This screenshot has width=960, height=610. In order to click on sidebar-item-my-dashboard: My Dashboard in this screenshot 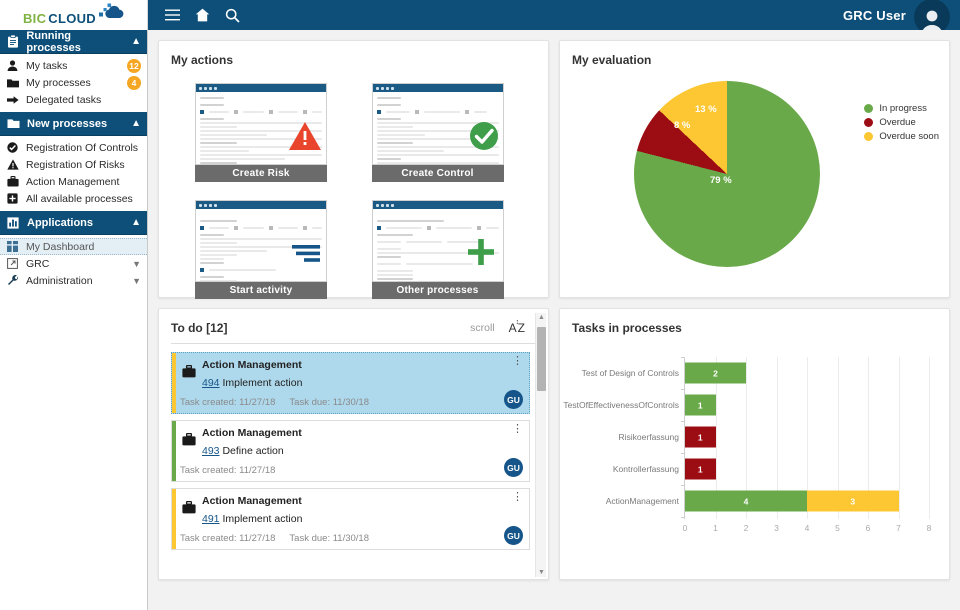, I will do `click(73, 246)`.